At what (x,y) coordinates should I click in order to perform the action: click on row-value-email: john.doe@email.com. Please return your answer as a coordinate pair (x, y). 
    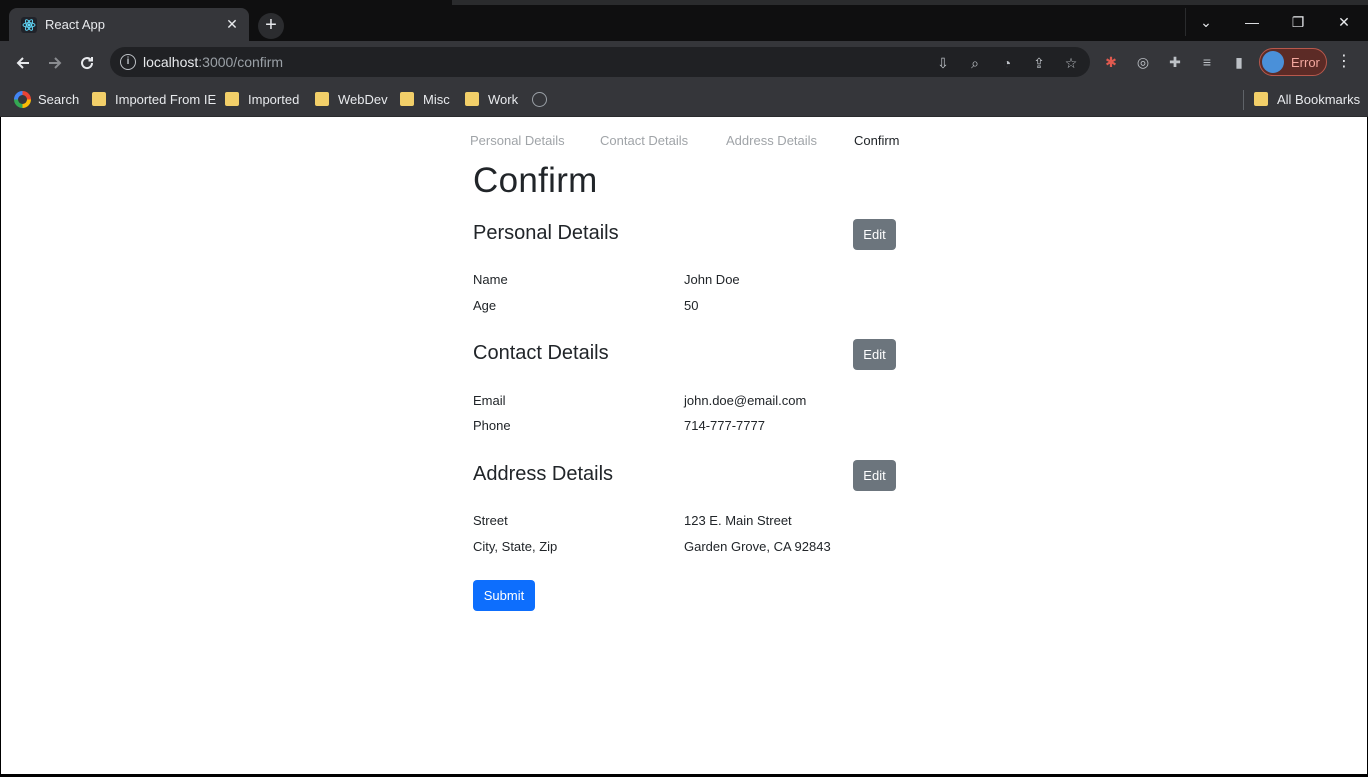
    Looking at the image, I should click on (745, 400).